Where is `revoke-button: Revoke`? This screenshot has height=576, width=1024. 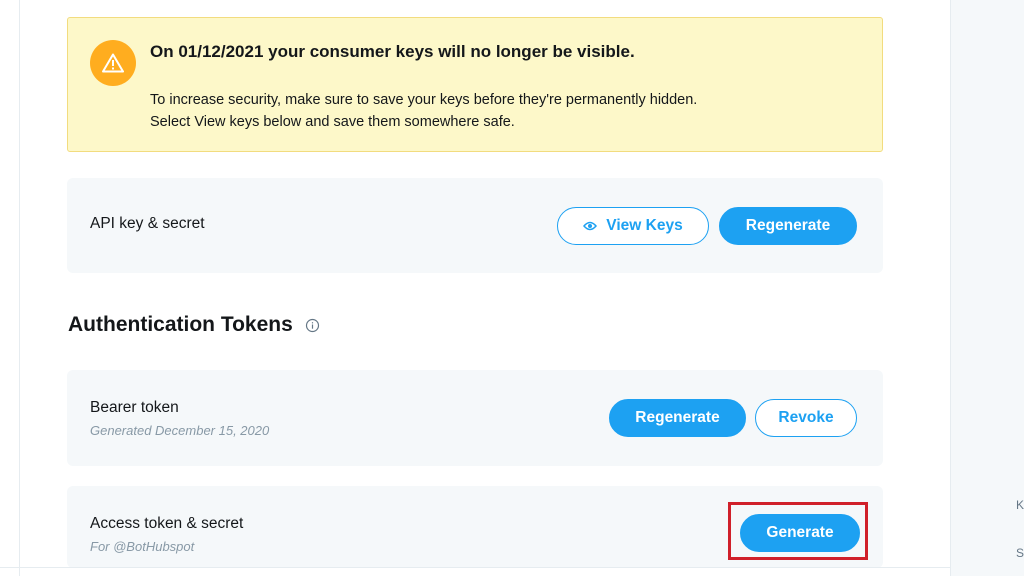
revoke-button: Revoke is located at coordinates (806, 418).